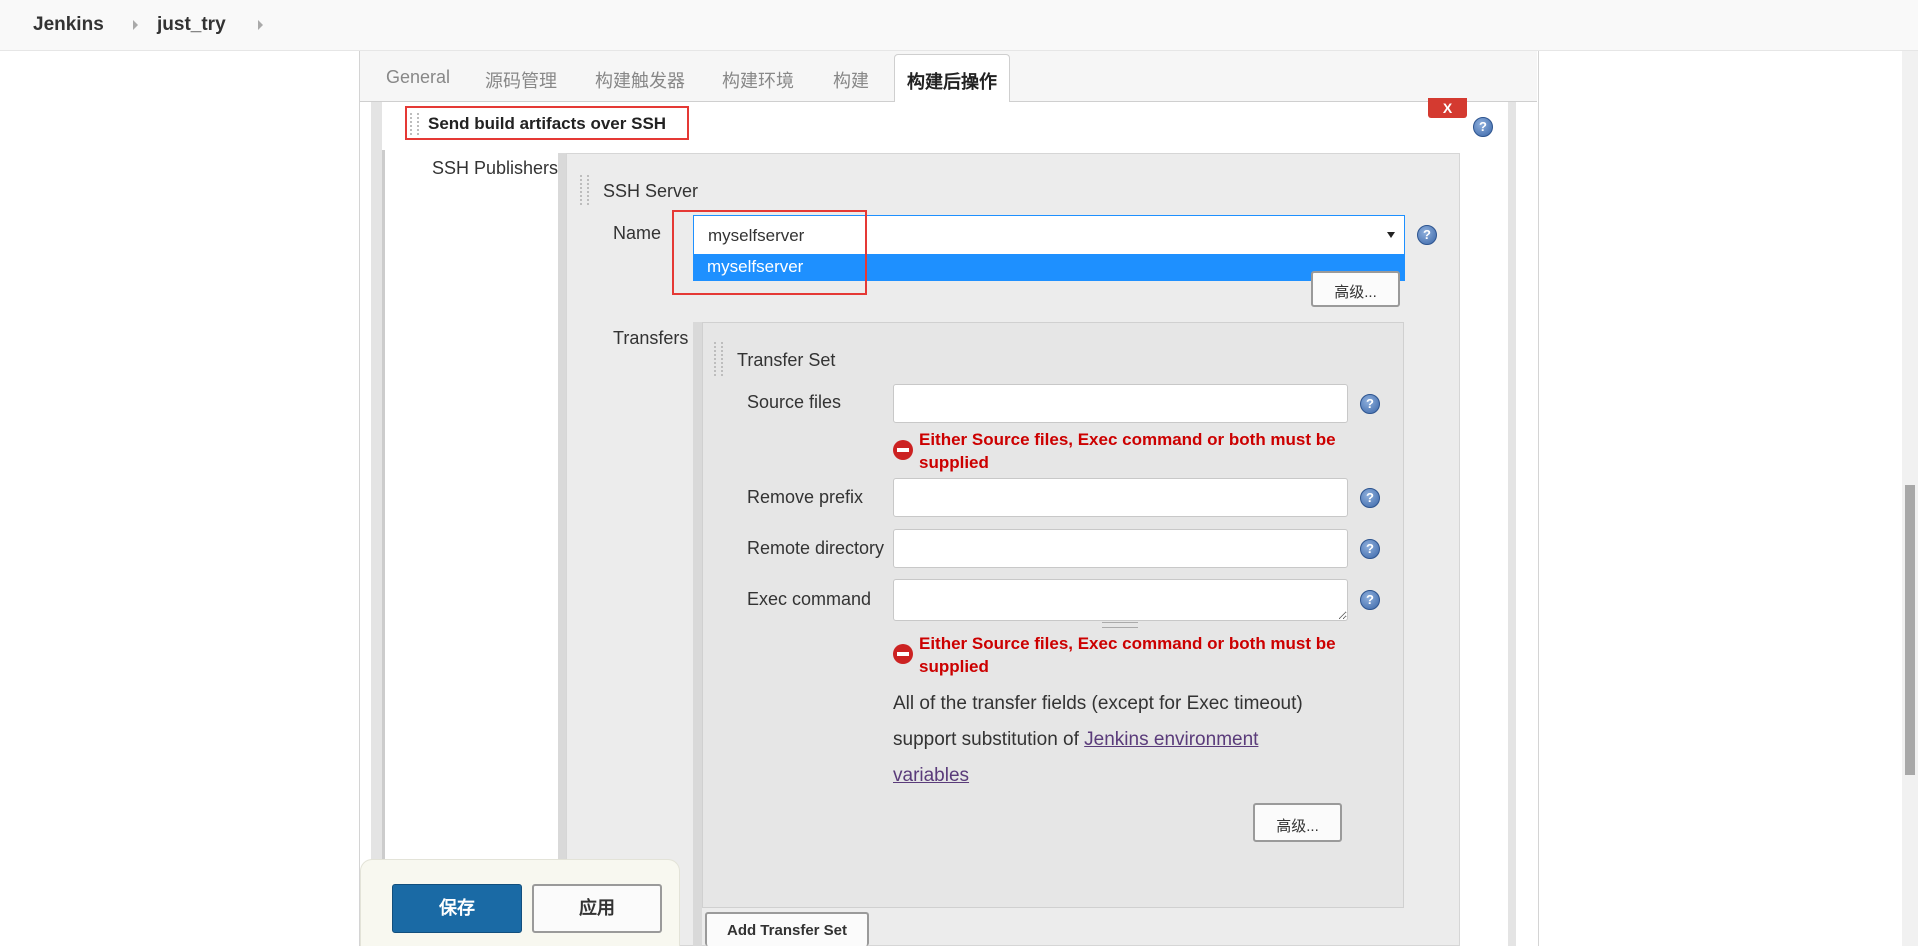 This screenshot has width=1918, height=946. What do you see at coordinates (786, 360) in the screenshot?
I see `transfer-set-title: Transfer Set` at bounding box center [786, 360].